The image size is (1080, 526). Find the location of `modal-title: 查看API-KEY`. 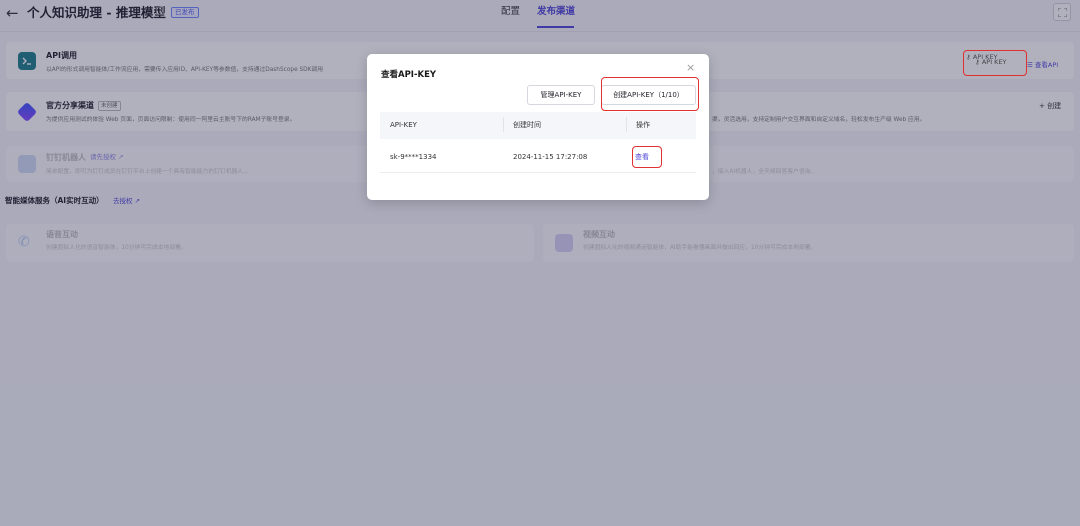

modal-title: 查看API-KEY is located at coordinates (409, 75).